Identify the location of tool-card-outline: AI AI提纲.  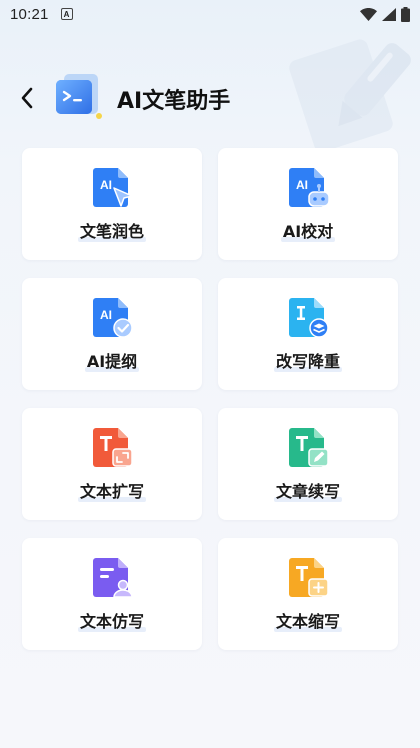
(112, 334).